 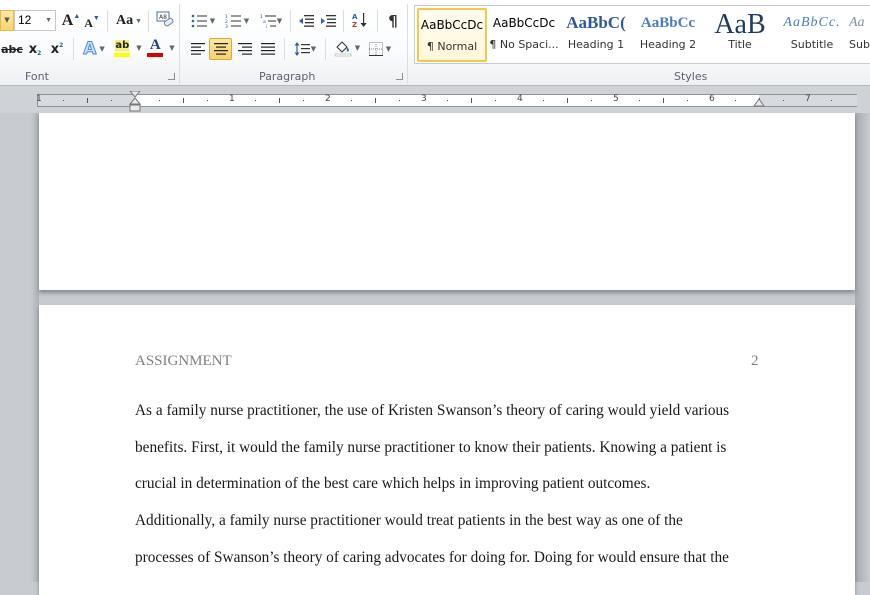 What do you see at coordinates (857, 22) in the screenshot?
I see `style-sample: Aa` at bounding box center [857, 22].